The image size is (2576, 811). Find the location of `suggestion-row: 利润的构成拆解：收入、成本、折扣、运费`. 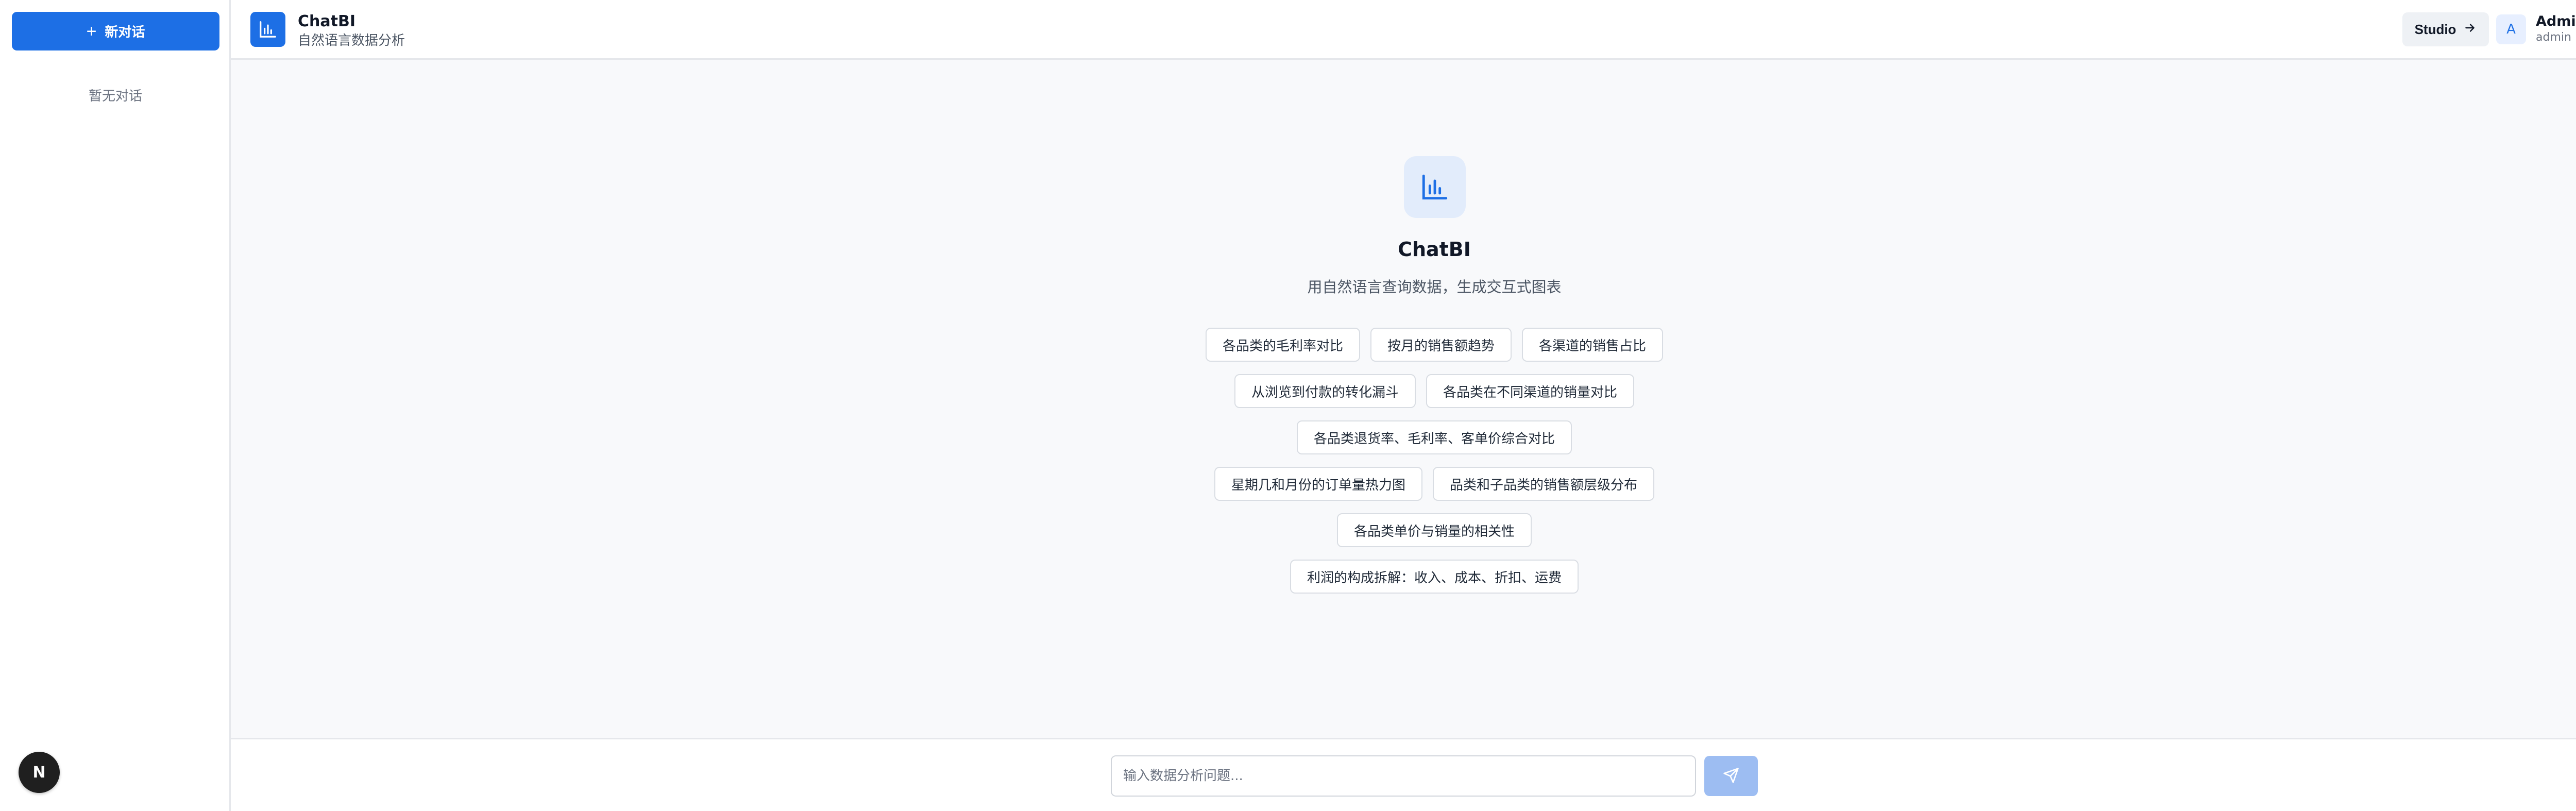

suggestion-row: 利润的构成拆解：收入、成本、折扣、运费 is located at coordinates (1403, 577).